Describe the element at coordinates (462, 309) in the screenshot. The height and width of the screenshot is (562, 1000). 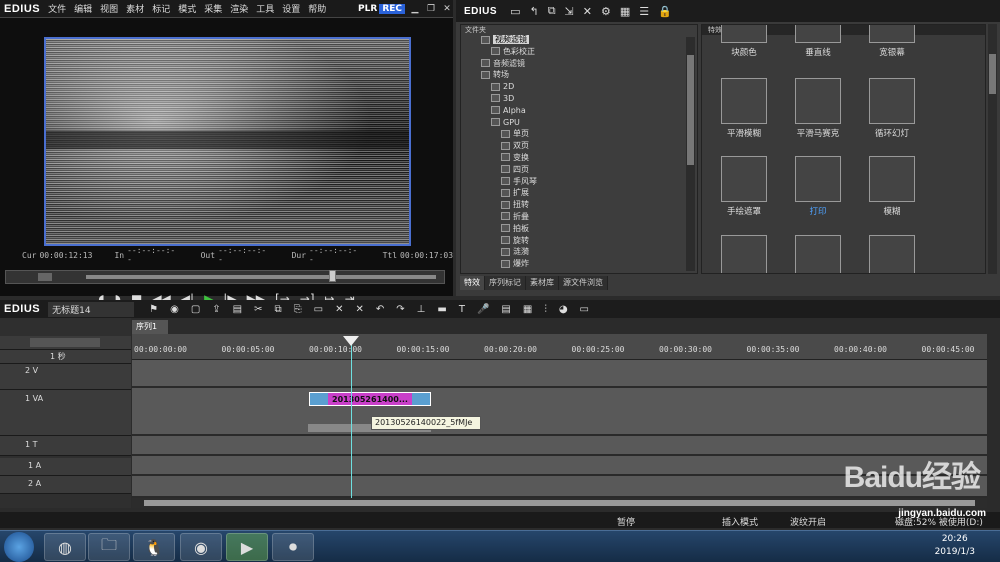
I see `title-icon: T` at that location.